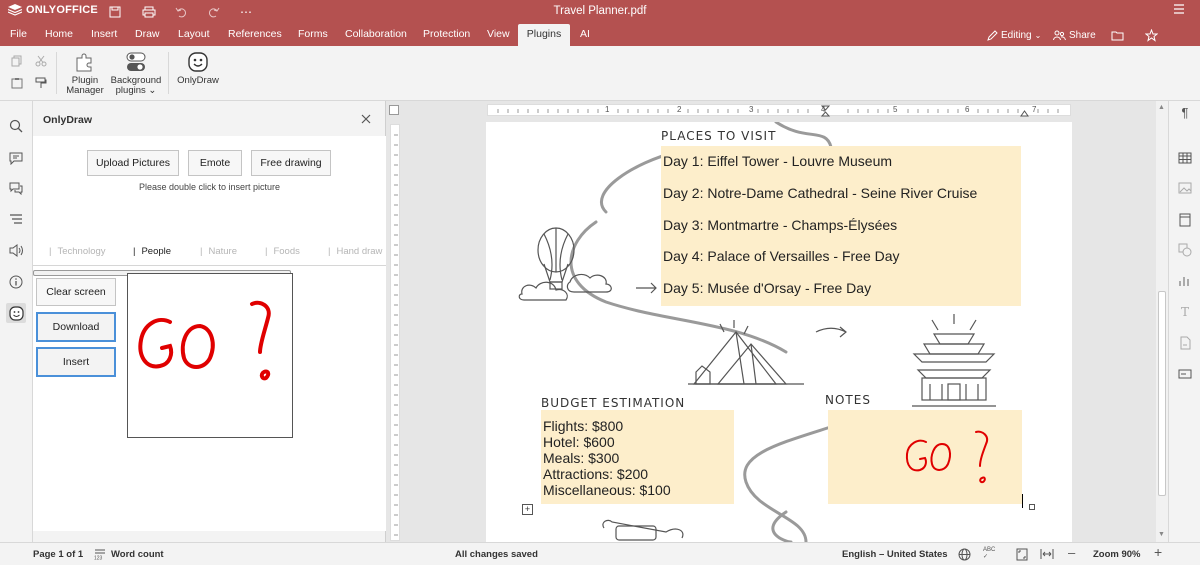  What do you see at coordinates (85, 73) in the screenshot?
I see `plugin-manager-button: Plugin Manager` at bounding box center [85, 73].